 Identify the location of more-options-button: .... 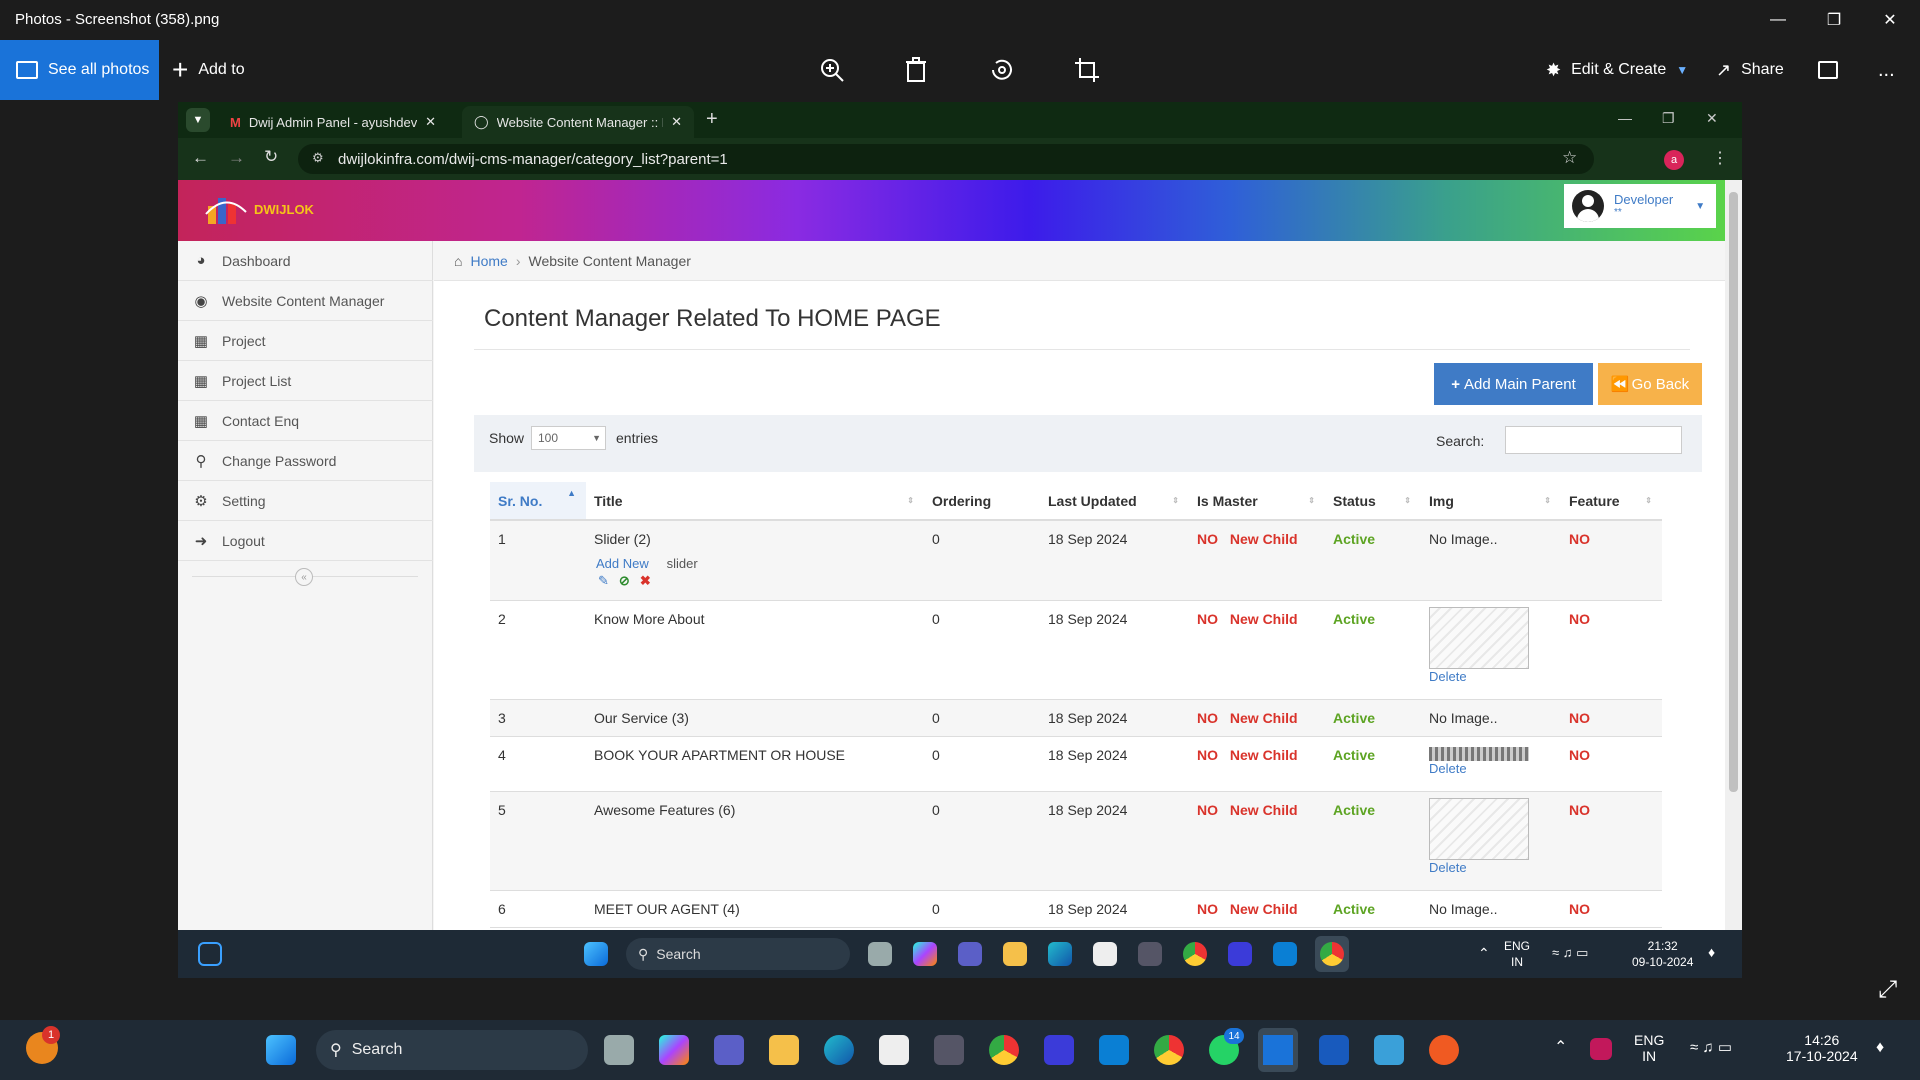
(1886, 70).